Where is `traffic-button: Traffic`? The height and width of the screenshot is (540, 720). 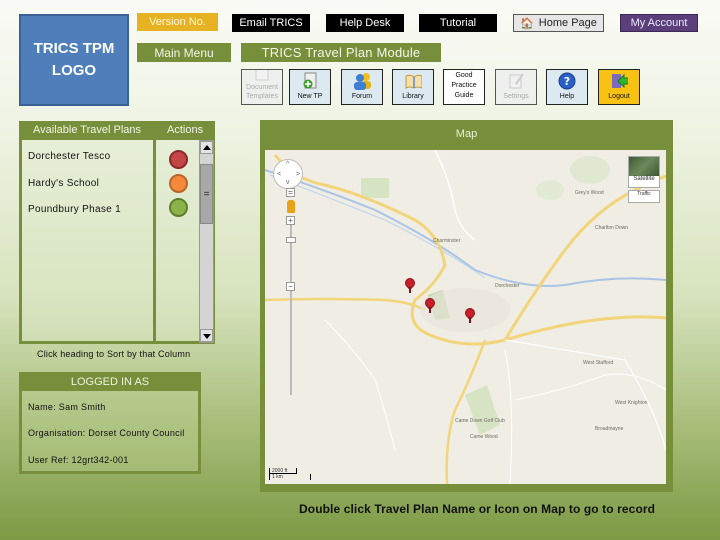 traffic-button: Traffic is located at coordinates (644, 196).